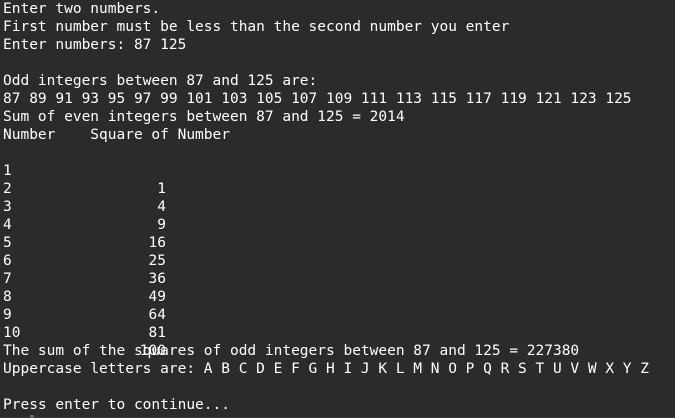 The height and width of the screenshot is (418, 675). What do you see at coordinates (339, 296) in the screenshot?
I see `table-row: 8 64` at bounding box center [339, 296].